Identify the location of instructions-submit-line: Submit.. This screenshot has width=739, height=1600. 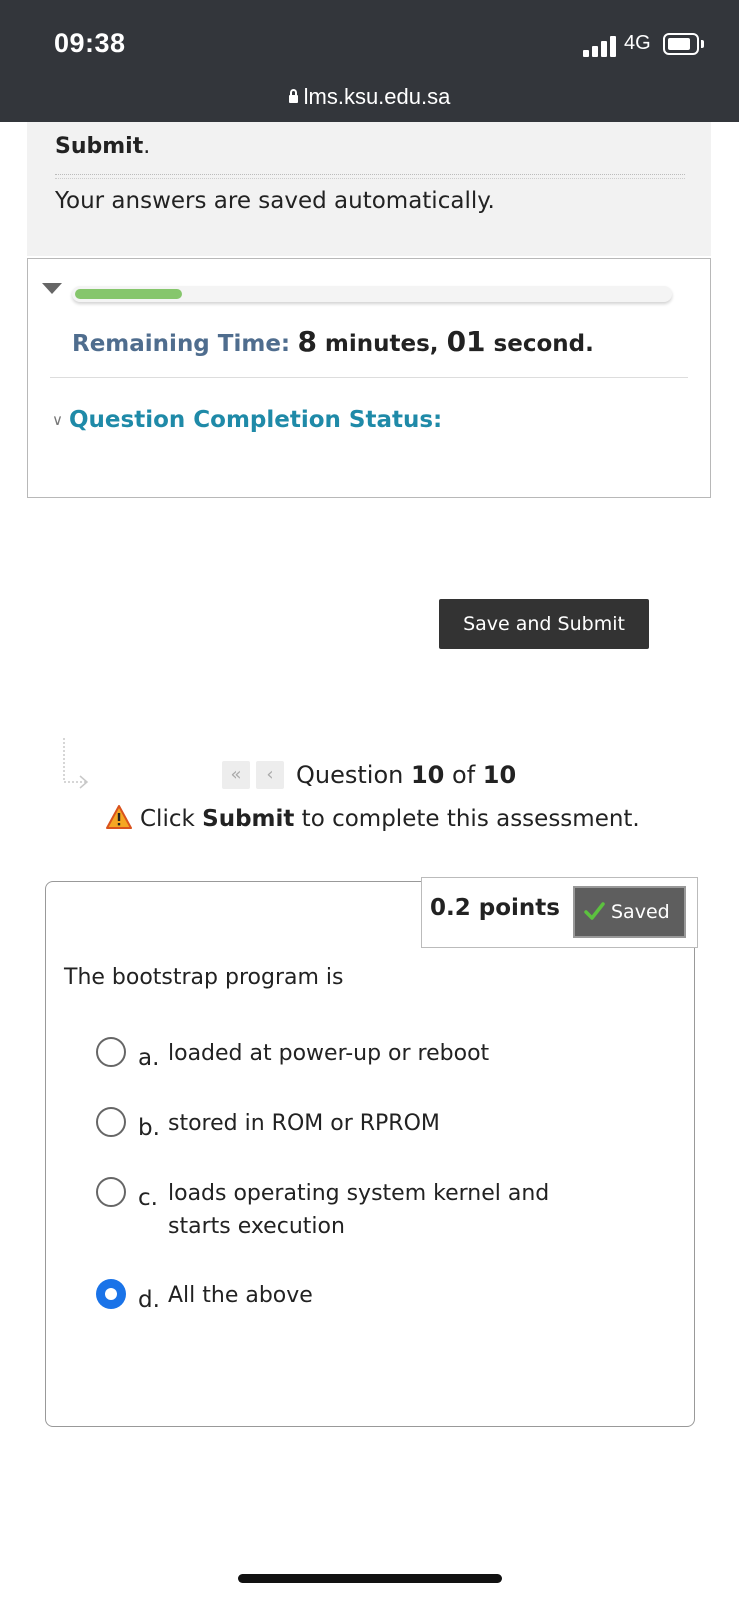
(102, 146).